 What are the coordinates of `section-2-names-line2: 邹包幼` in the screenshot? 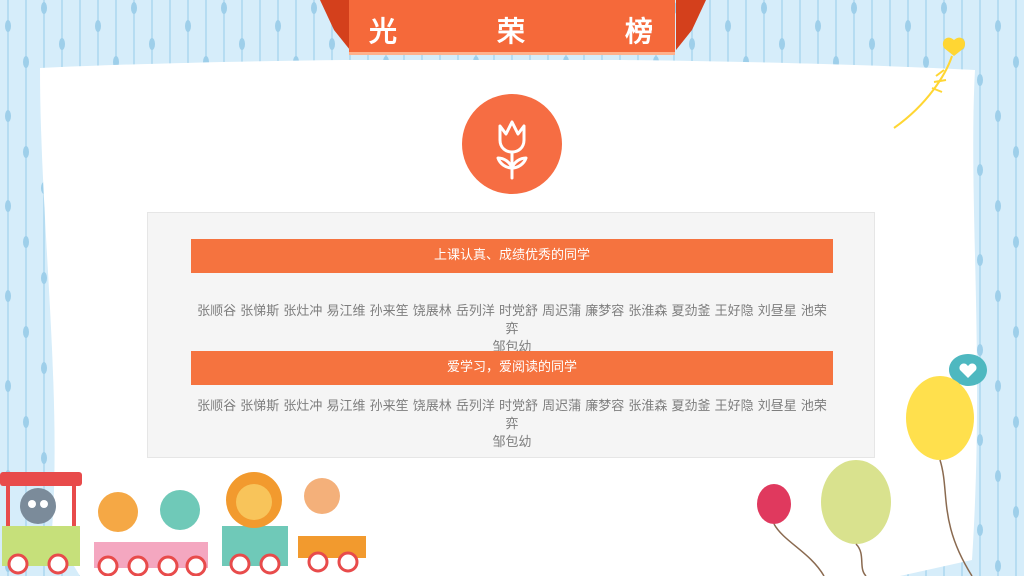 It's located at (512, 442).